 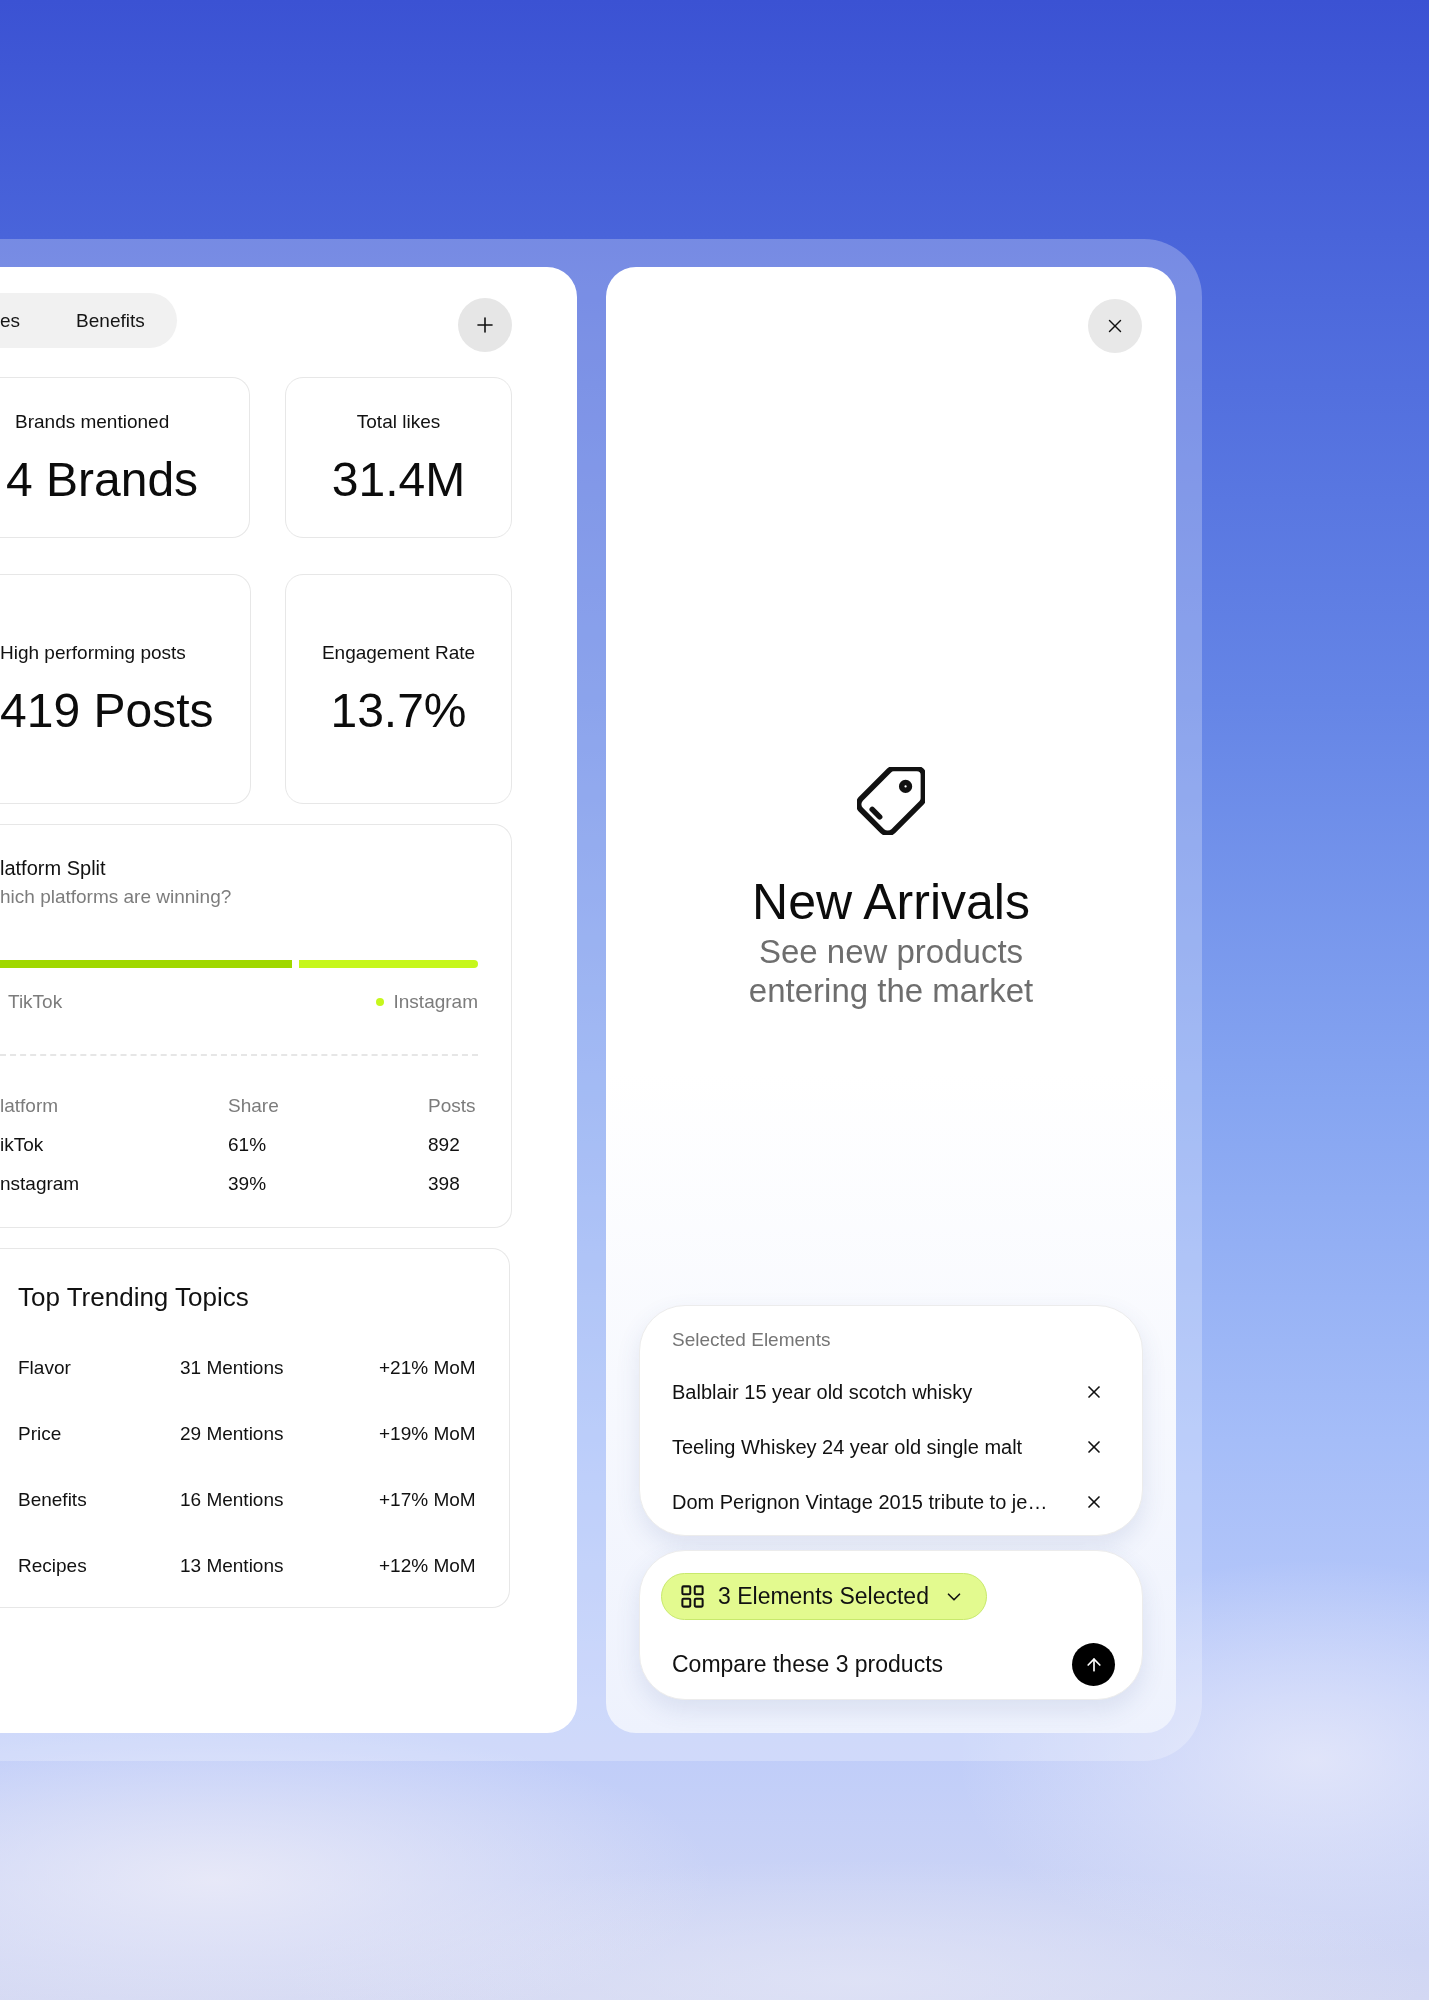 I want to click on grid-icon, so click(x=692, y=1596).